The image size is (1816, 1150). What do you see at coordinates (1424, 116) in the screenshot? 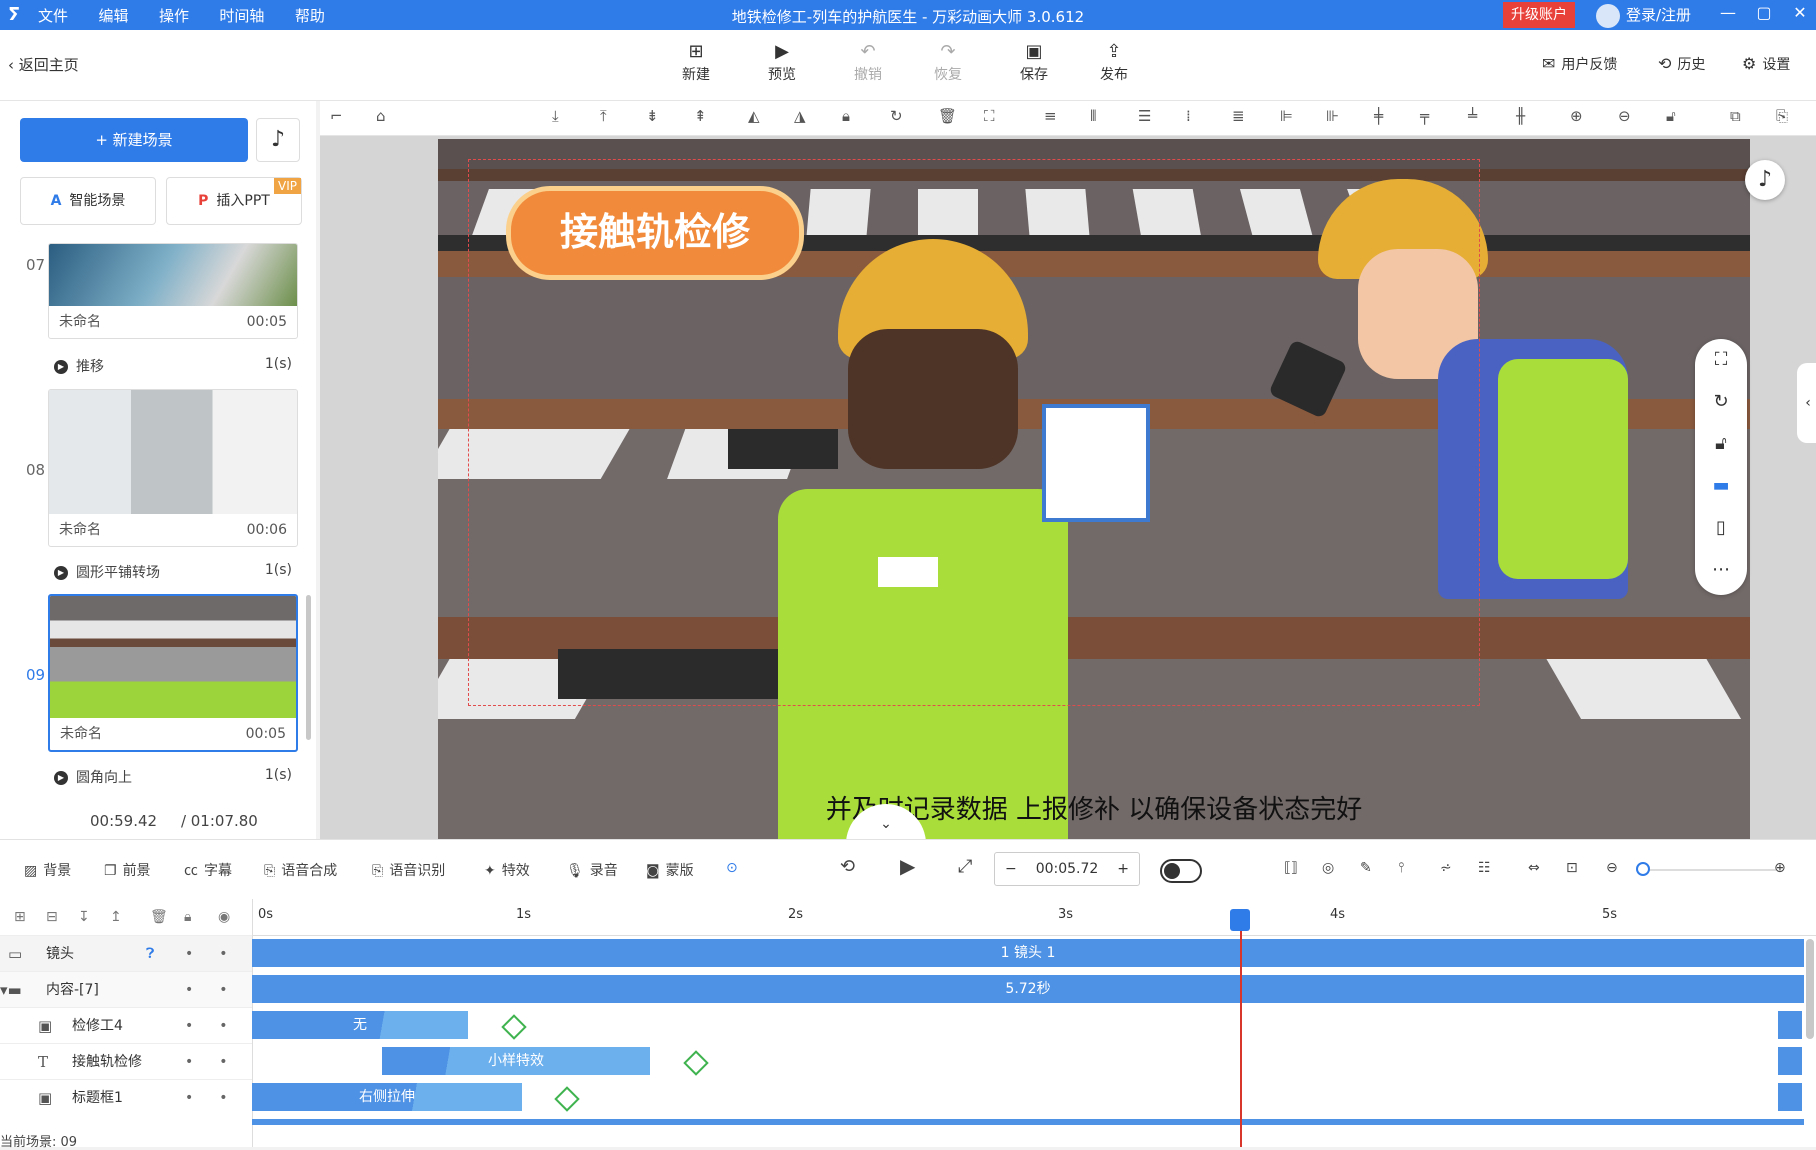
I see `align-v-top-icon: ╤` at bounding box center [1424, 116].